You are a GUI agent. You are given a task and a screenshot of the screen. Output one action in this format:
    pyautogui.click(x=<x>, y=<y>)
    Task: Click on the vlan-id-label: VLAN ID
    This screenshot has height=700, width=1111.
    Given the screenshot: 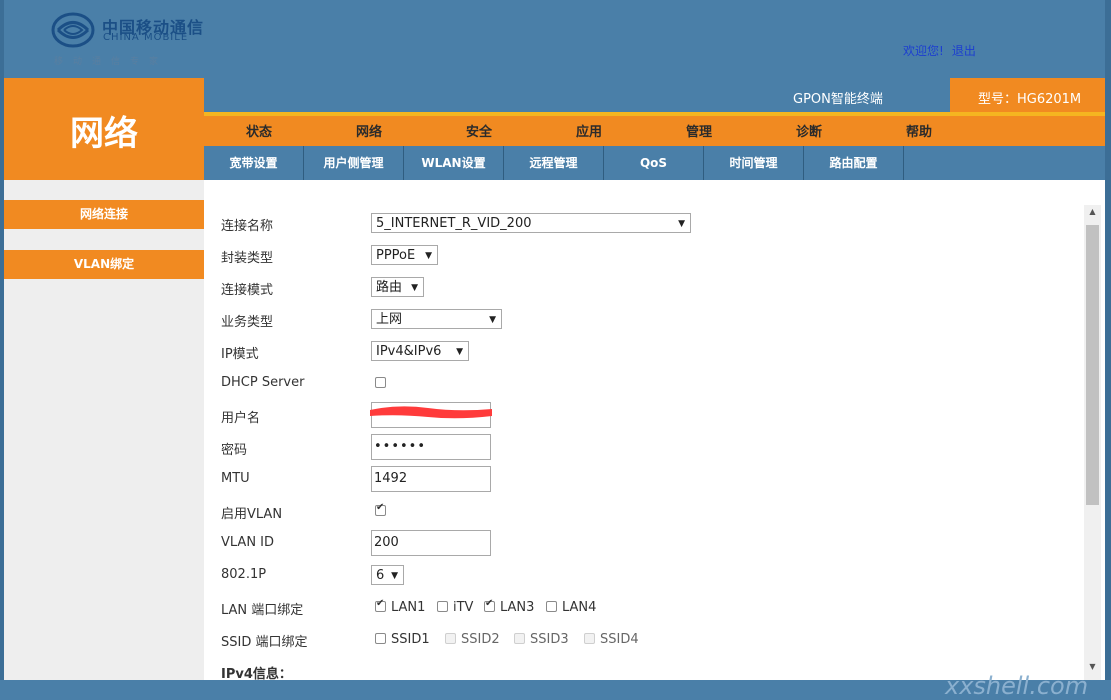 What is the action you would take?
    pyautogui.click(x=248, y=542)
    